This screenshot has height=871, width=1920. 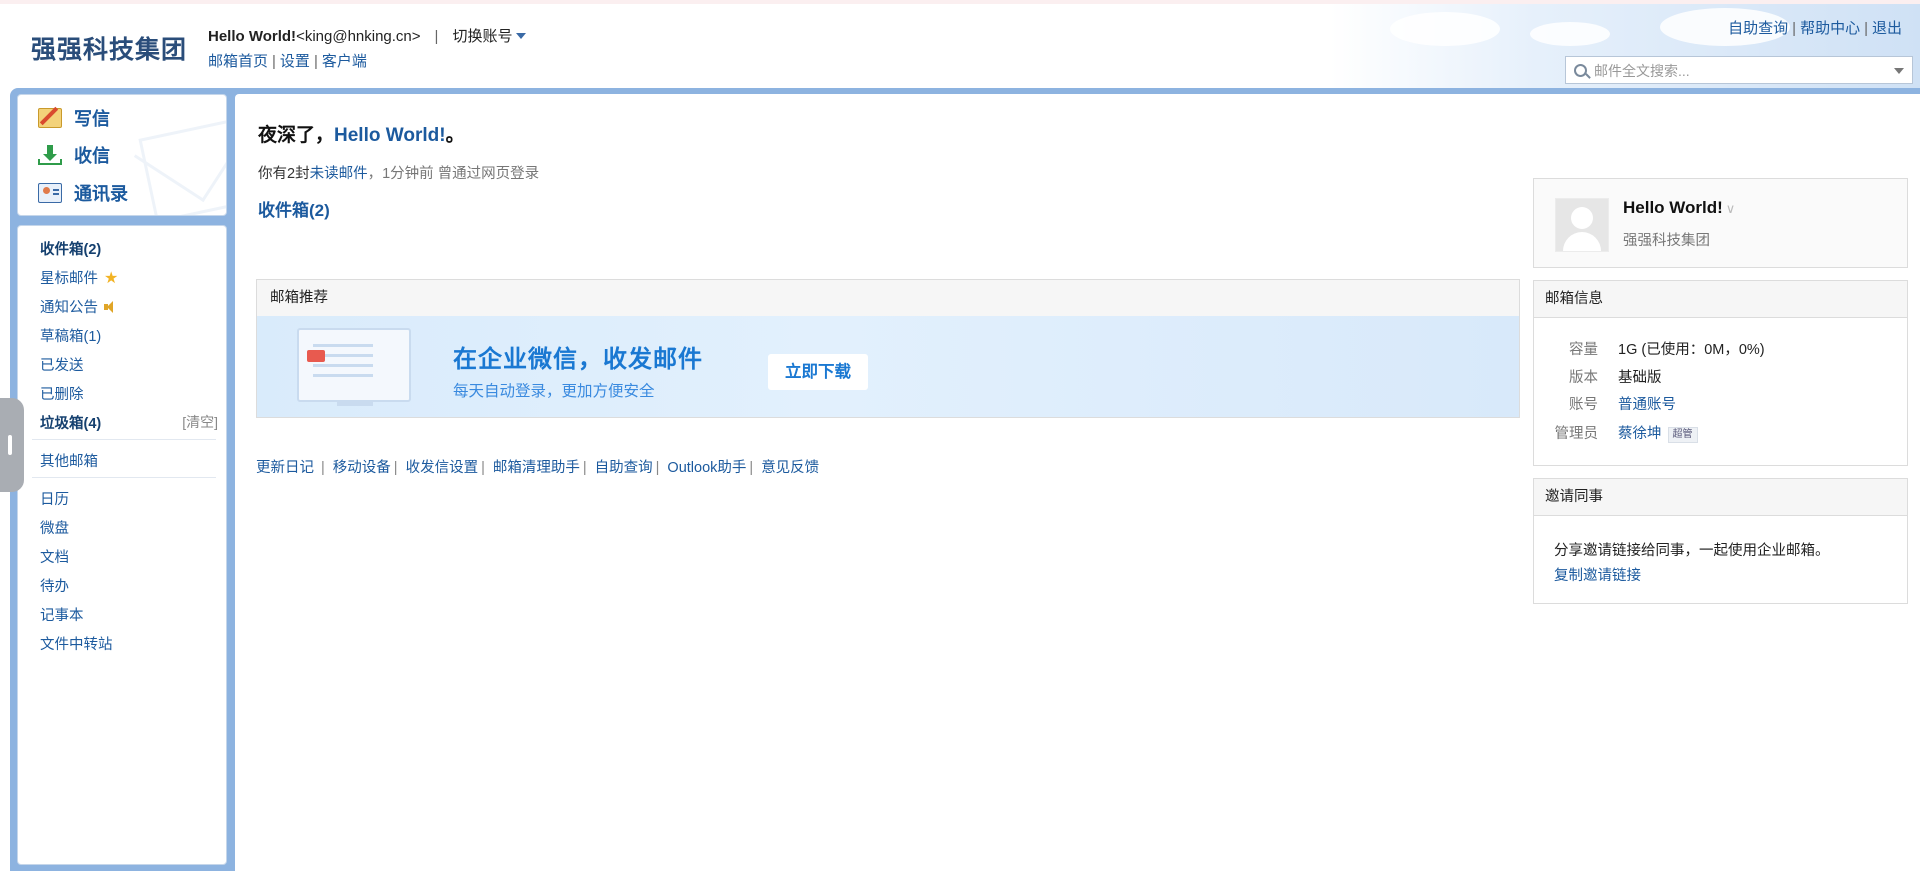 What do you see at coordinates (1583, 378) in the screenshot?
I see `version-label: 版本` at bounding box center [1583, 378].